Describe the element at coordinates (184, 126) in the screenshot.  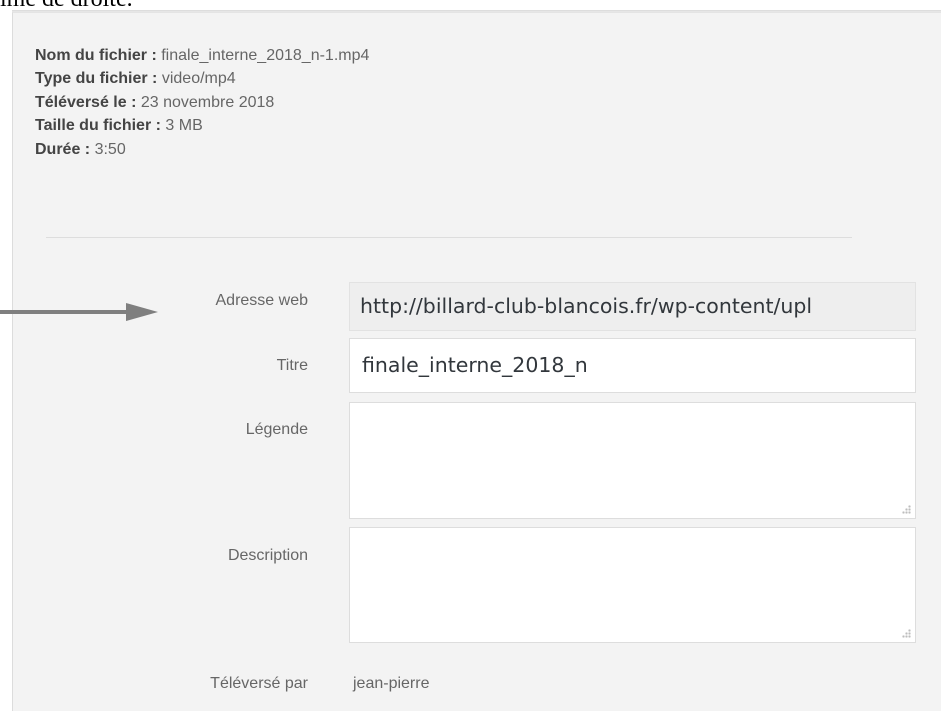
I see `file-size-value: 3 MB` at that location.